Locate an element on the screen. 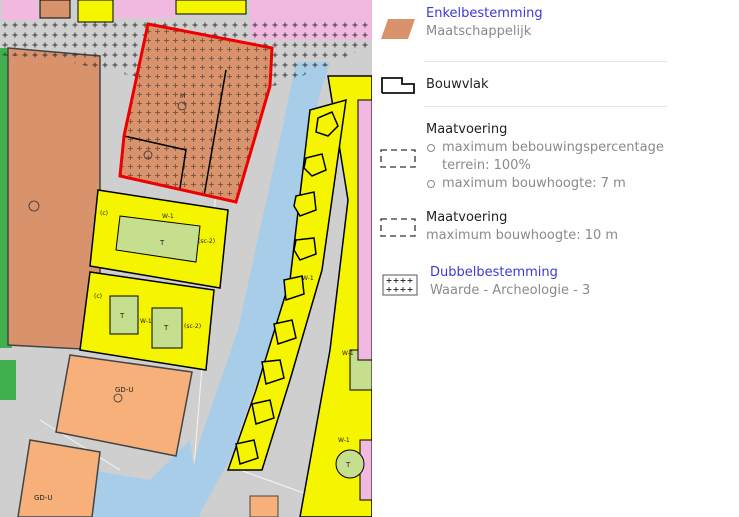 This screenshot has height=517, width=739. legend-enkelbestemming-subtitle: Maatschappelijk is located at coordinates (479, 31).